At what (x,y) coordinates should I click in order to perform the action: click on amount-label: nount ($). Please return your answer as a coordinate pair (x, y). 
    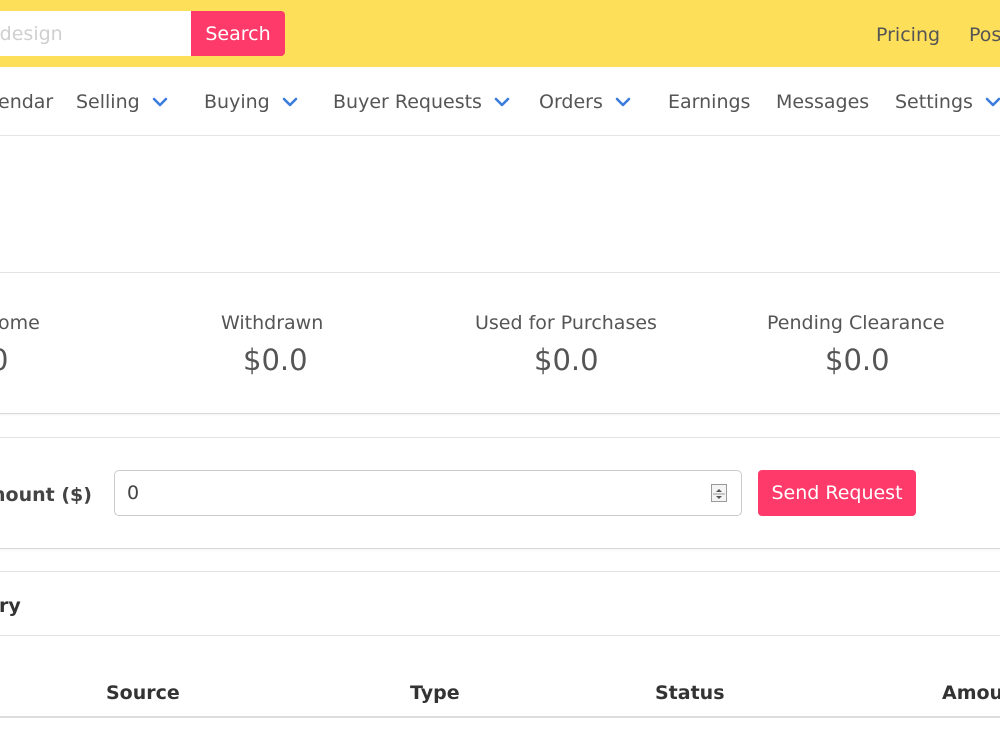
    Looking at the image, I should click on (46, 495).